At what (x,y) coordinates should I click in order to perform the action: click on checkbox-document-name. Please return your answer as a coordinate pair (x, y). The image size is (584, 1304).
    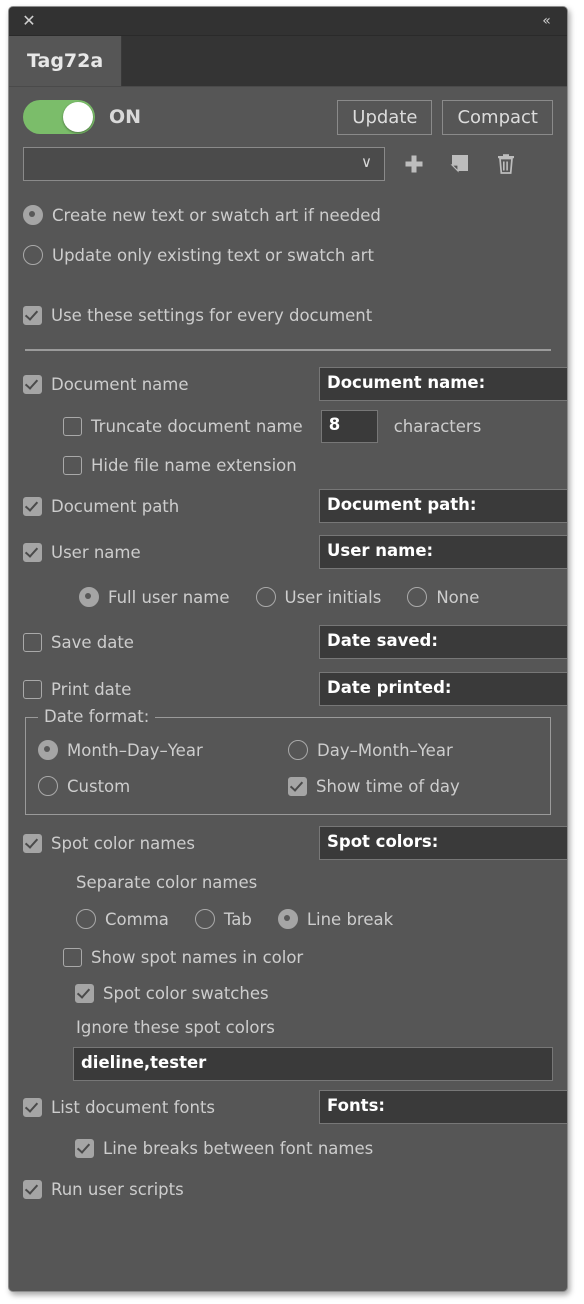
    Looking at the image, I should click on (32, 384).